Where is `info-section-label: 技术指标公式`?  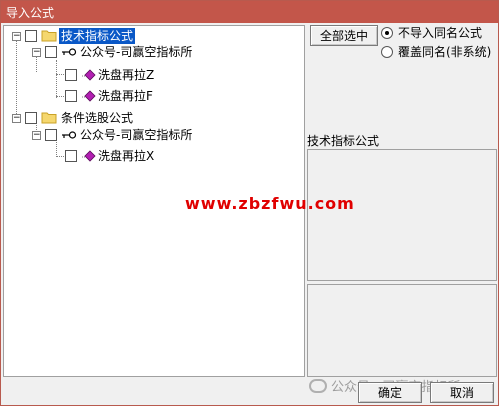
info-section-label: 技术指标公式 is located at coordinates (343, 141).